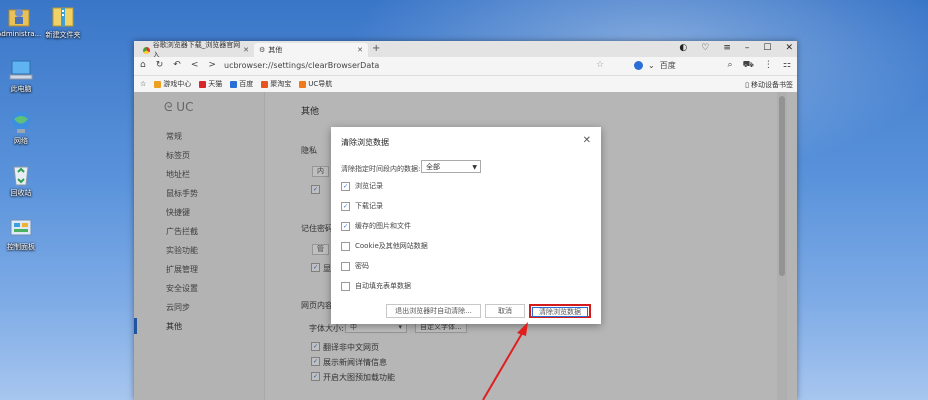 The width and height of the screenshot is (928, 400). What do you see at coordinates (345, 186) in the screenshot?
I see `history-checkbox: ✓` at bounding box center [345, 186].